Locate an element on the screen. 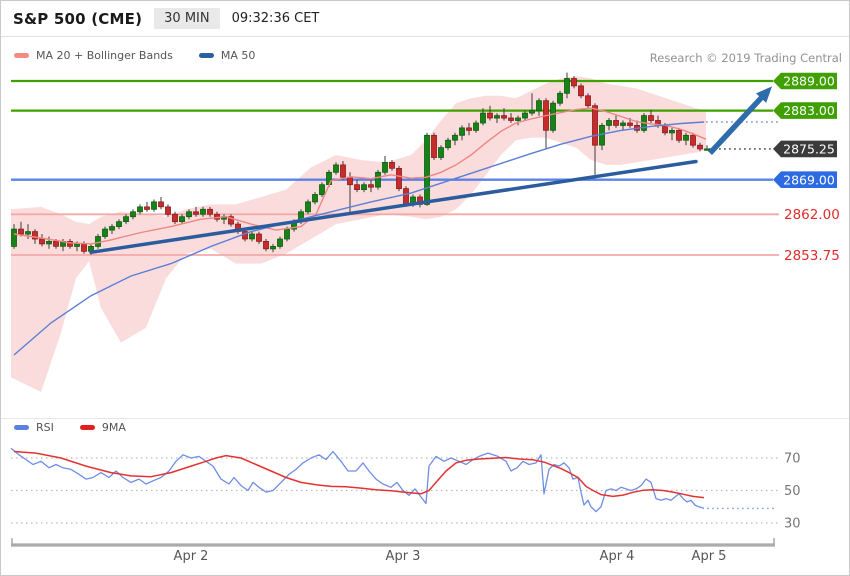 The height and width of the screenshot is (576, 850). price-text-2862.00: 2862.00 is located at coordinates (812, 215).